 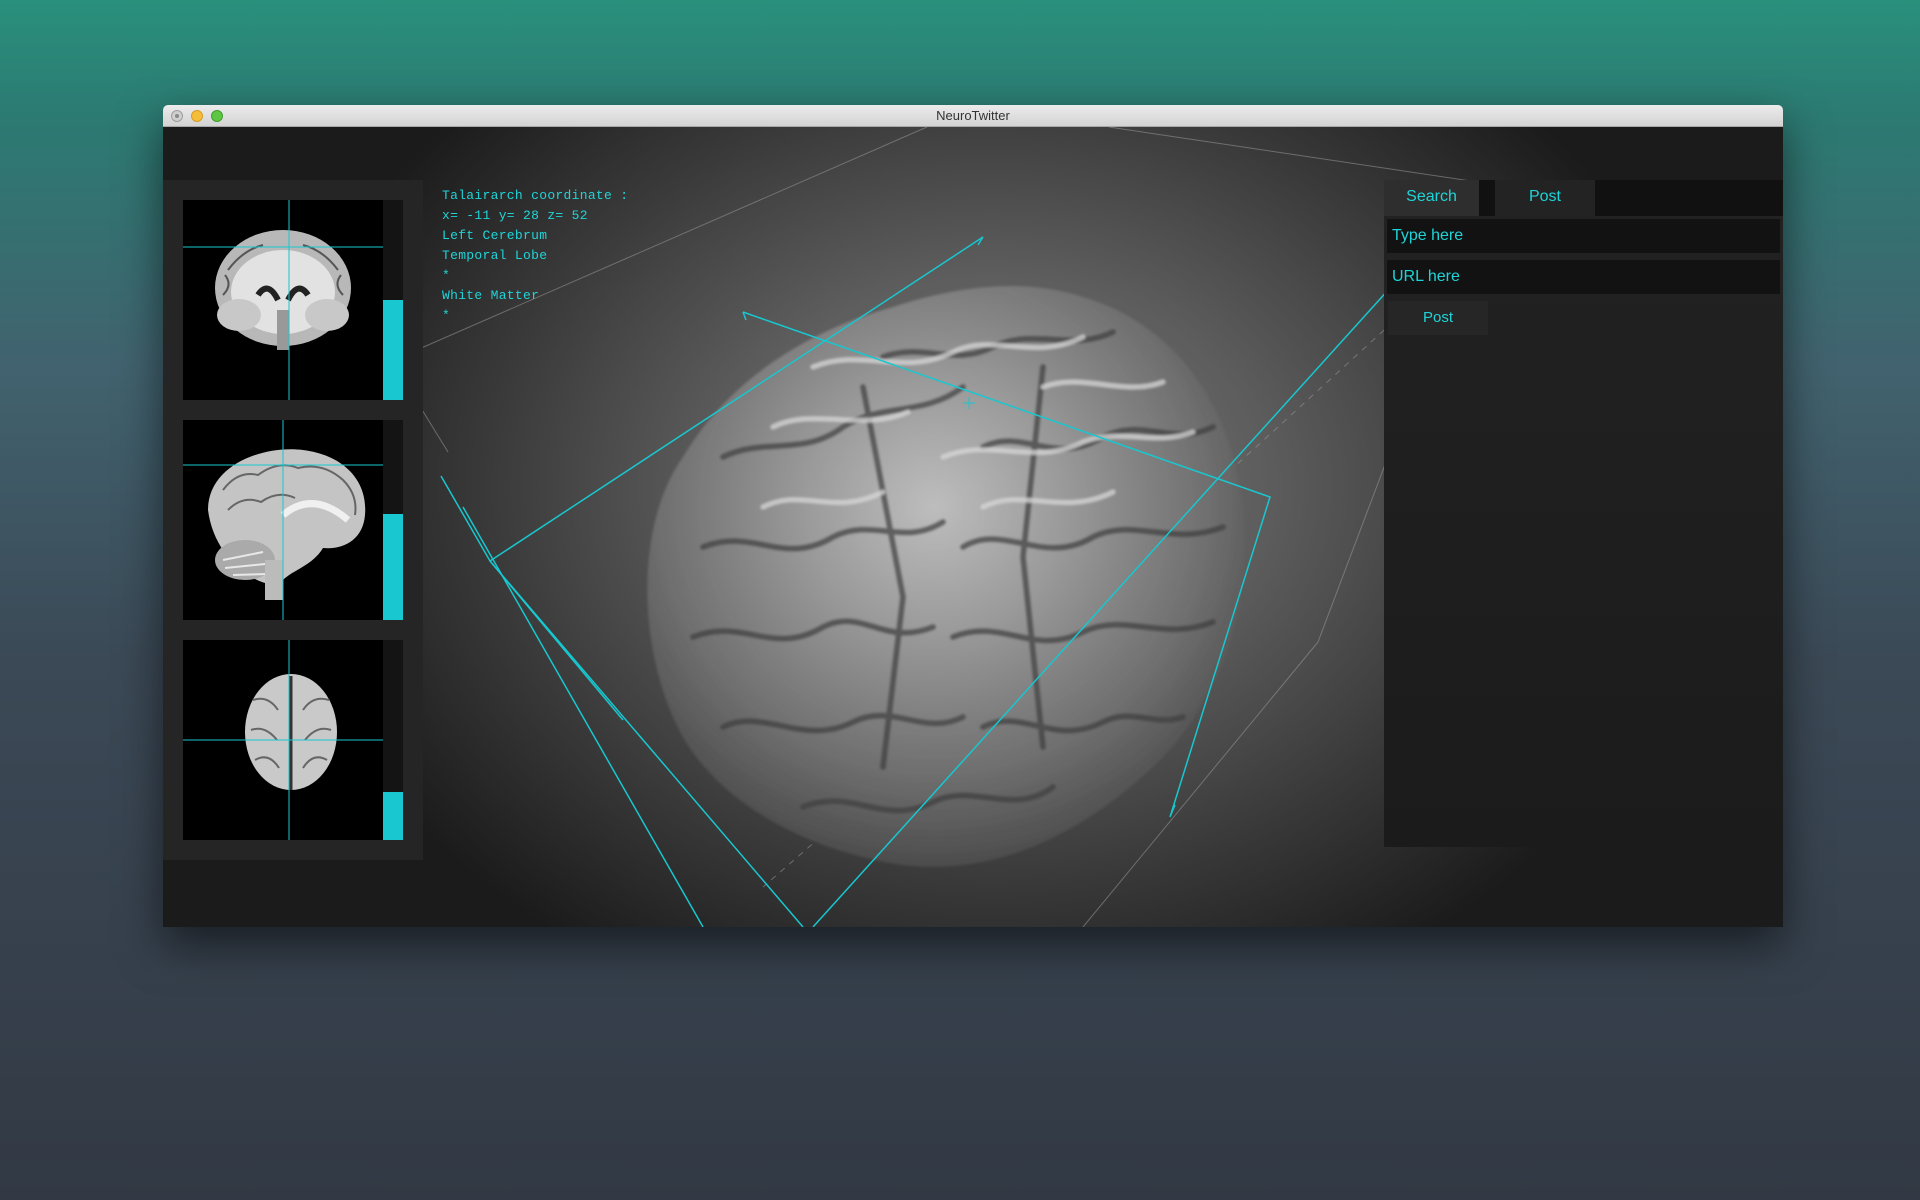 I want to click on post-panel: Search Post Post, so click(x=1583, y=513).